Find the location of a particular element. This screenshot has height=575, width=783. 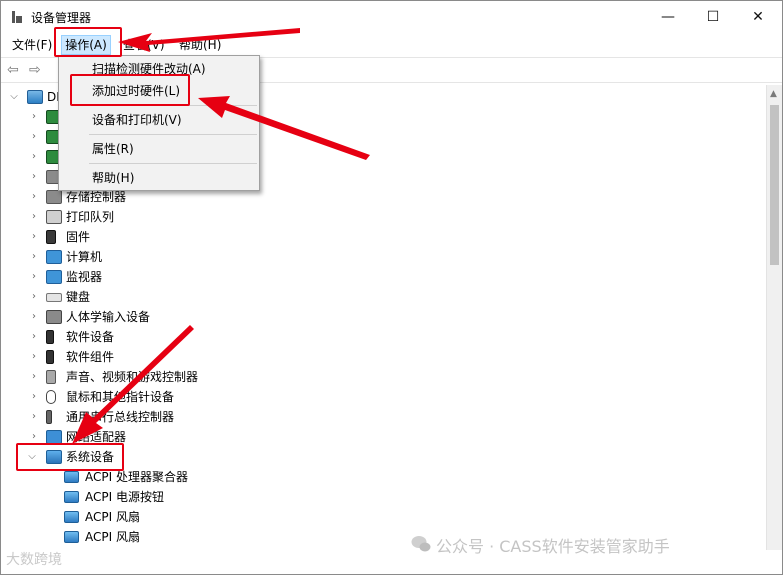

maximize-icon: ☐ is located at coordinates (713, 17).